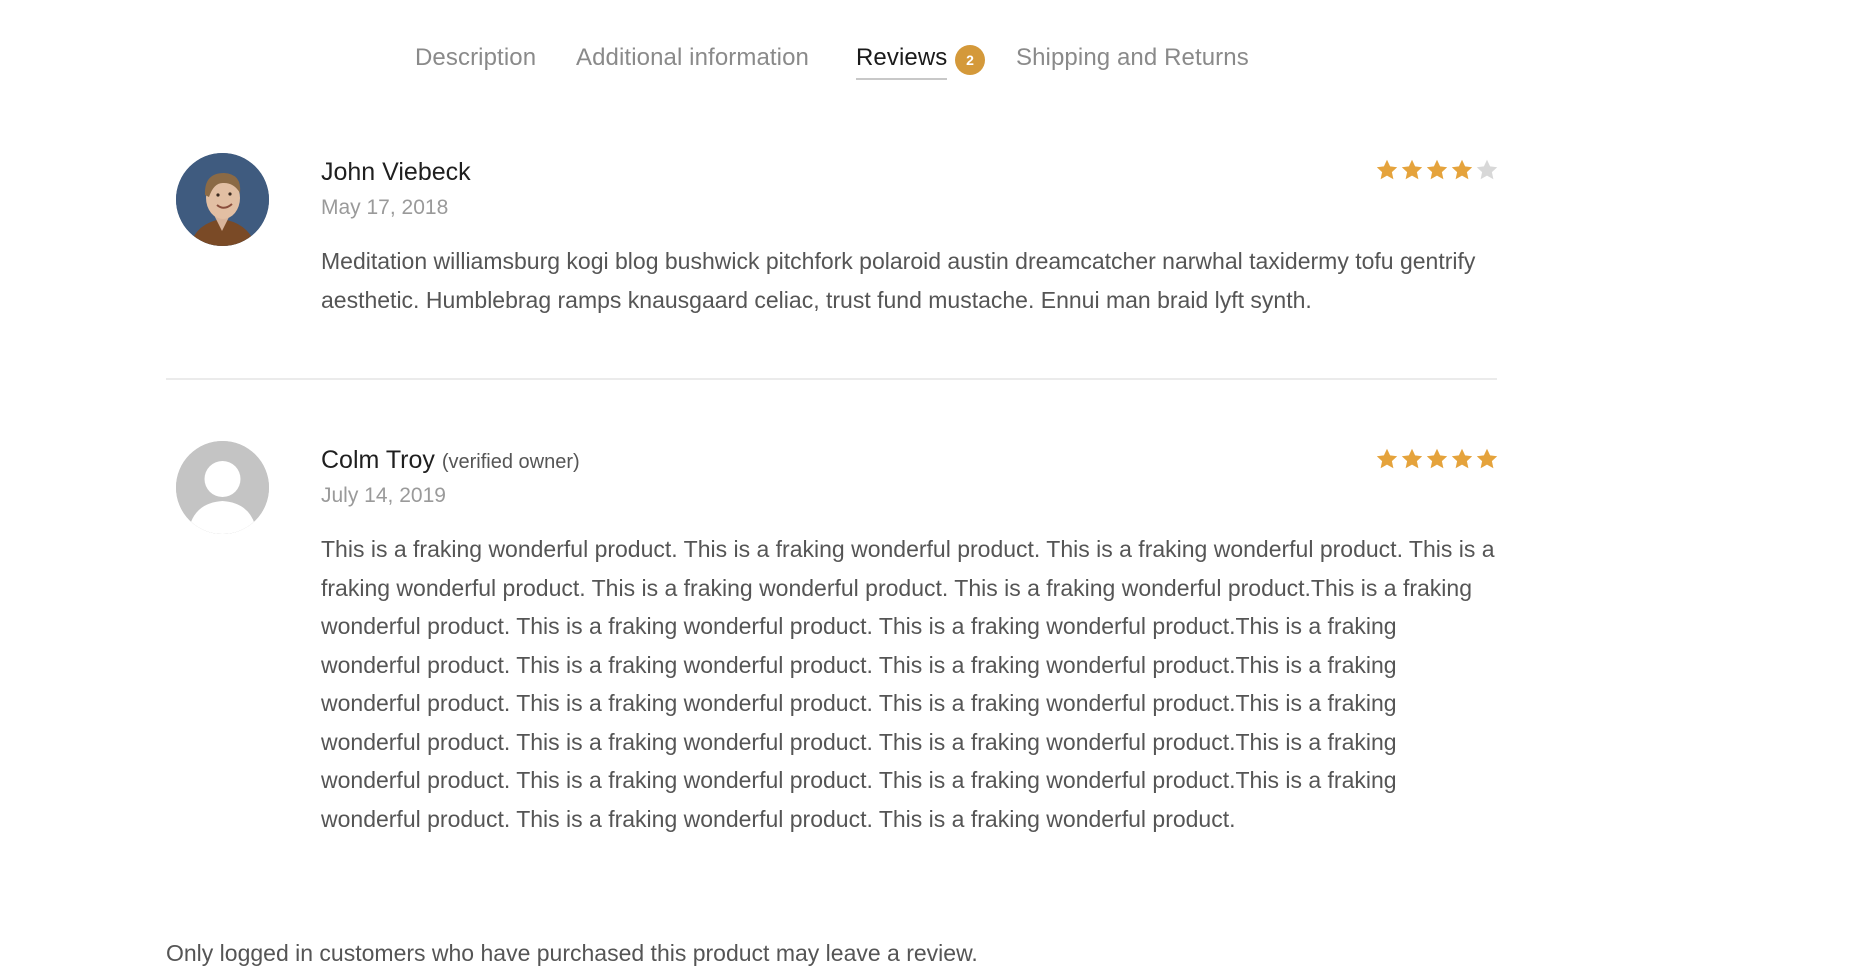  I want to click on author-name: John Viebeck, so click(396, 172).